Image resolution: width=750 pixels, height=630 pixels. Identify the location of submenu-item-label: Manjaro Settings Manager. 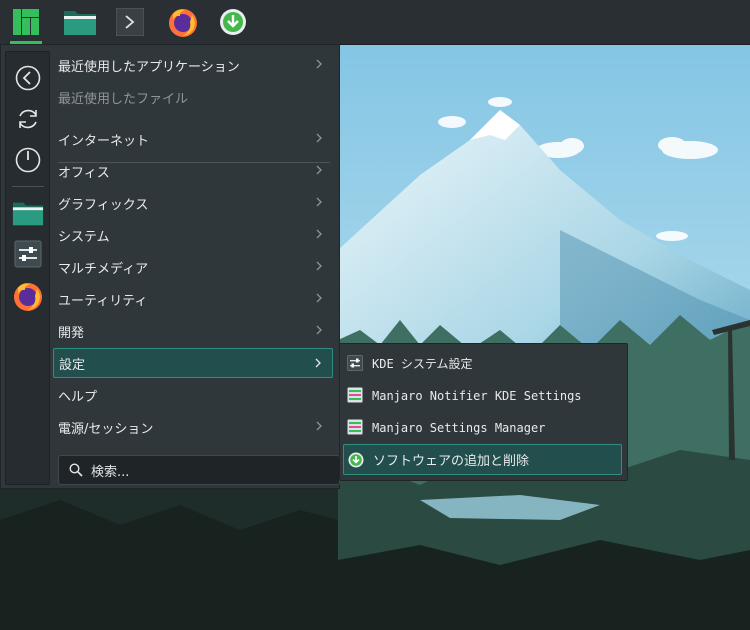
(459, 427).